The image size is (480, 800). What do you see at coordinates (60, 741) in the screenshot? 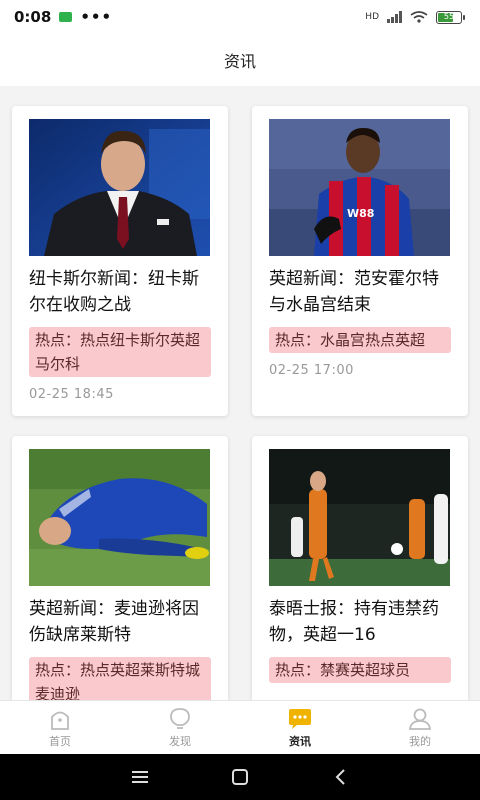
I see `tab-label: 首页` at bounding box center [60, 741].